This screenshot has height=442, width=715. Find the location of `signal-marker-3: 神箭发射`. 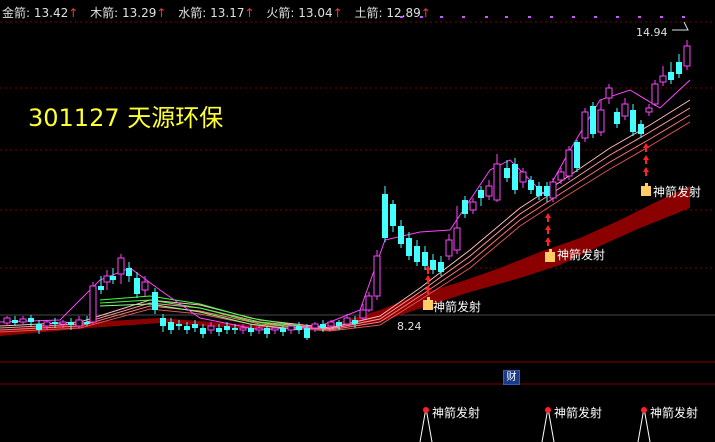

signal-marker-3: 神箭发射 is located at coordinates (671, 171).